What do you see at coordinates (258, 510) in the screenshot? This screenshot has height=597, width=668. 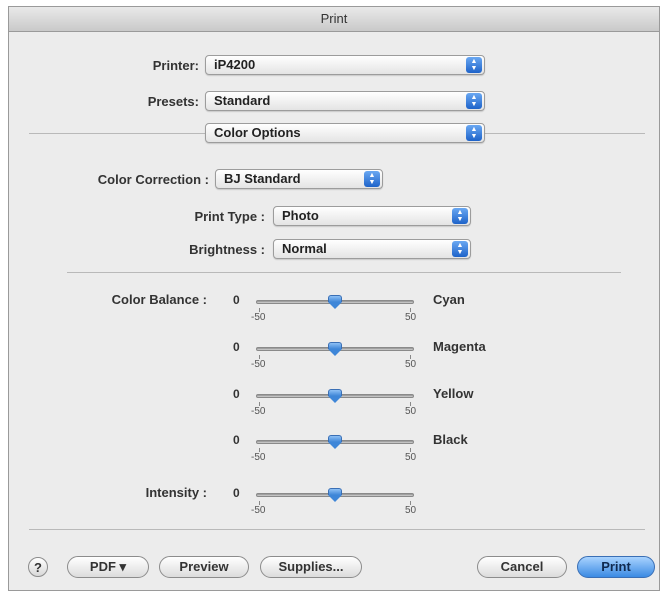 I see `intensity-min-label: -50` at bounding box center [258, 510].